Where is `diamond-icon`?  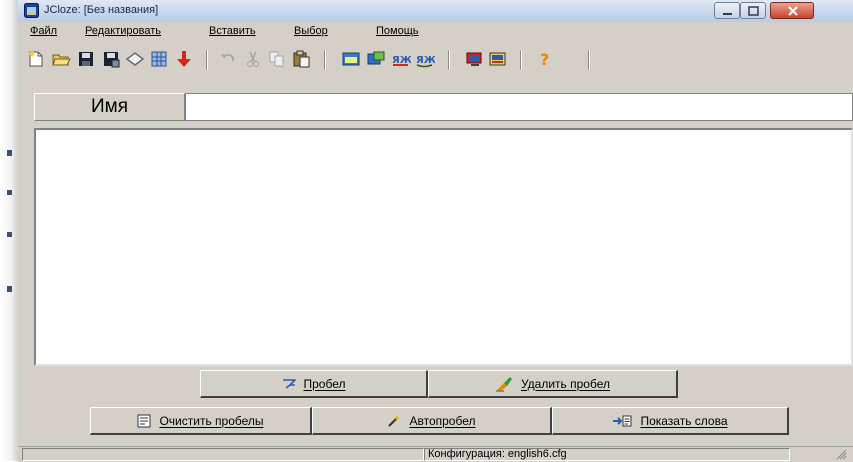
diamond-icon is located at coordinates (135, 59).